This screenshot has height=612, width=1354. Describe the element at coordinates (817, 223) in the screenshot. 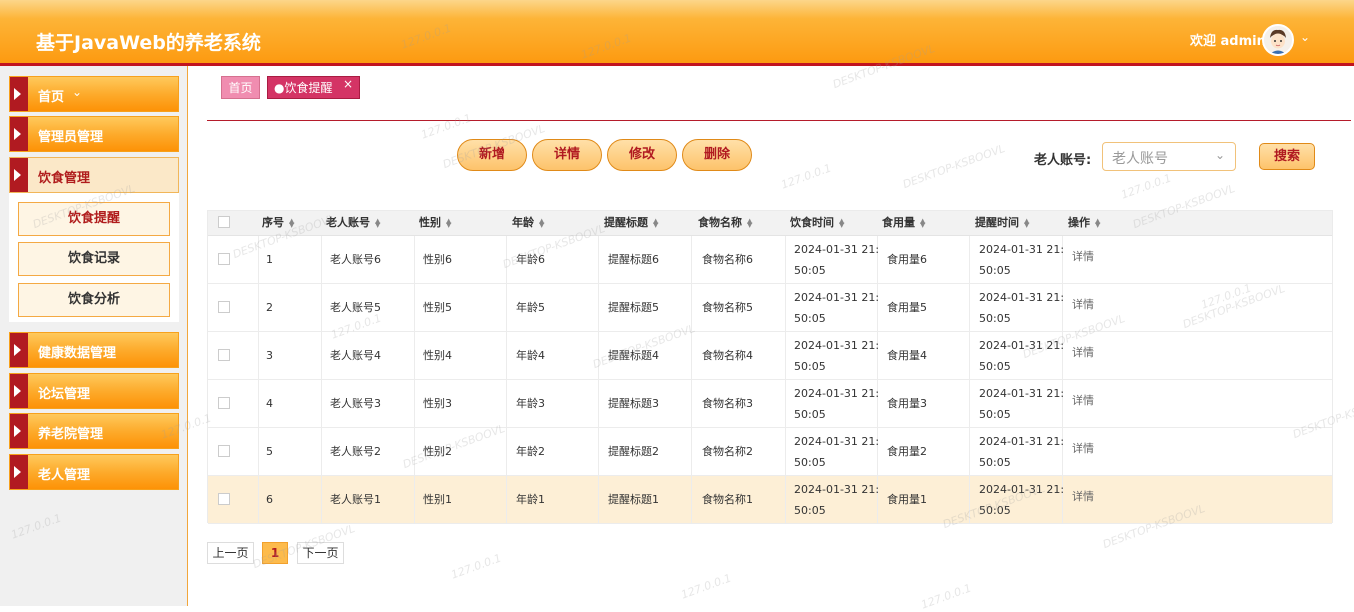

I see `column-header: 饮食时间 ▲ ▼` at that location.